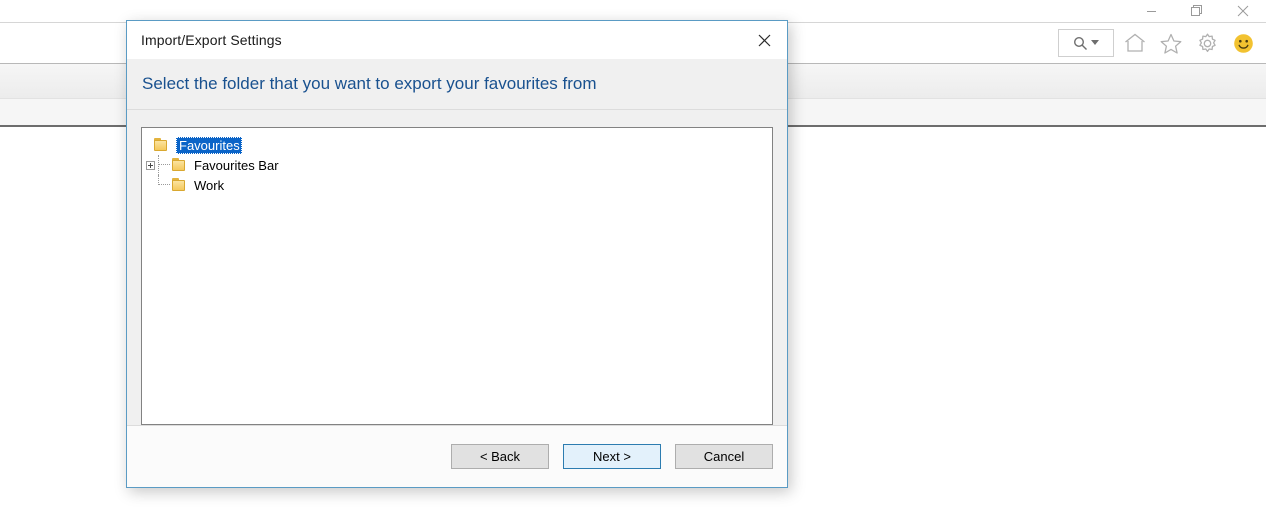 The image size is (1266, 508). Describe the element at coordinates (150, 185) in the screenshot. I see `tree-expander-placeholder` at that location.